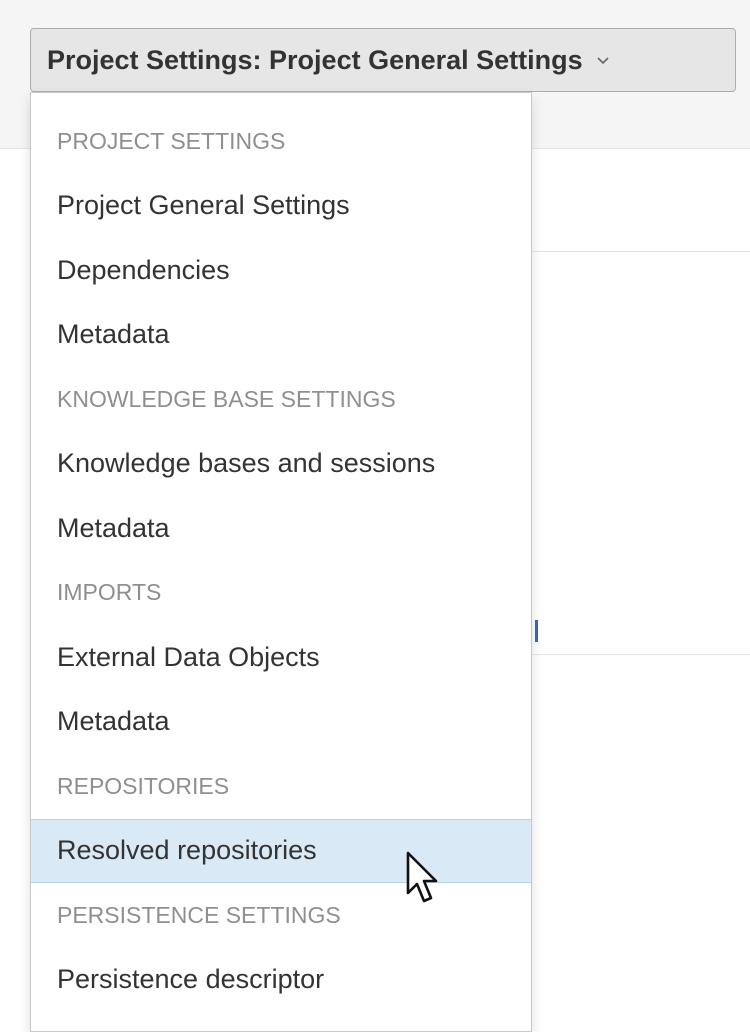 Image resolution: width=750 pixels, height=1032 pixels. I want to click on menu-item-external-data-objects: External Data Objects, so click(281, 657).